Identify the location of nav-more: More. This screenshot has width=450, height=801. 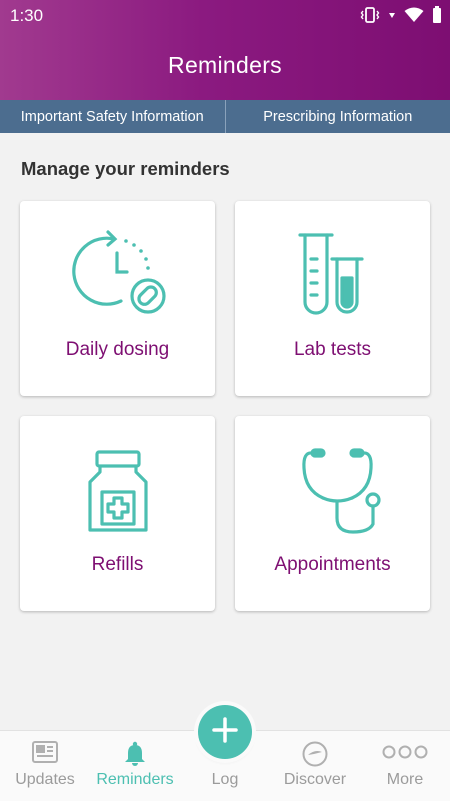
(405, 766).